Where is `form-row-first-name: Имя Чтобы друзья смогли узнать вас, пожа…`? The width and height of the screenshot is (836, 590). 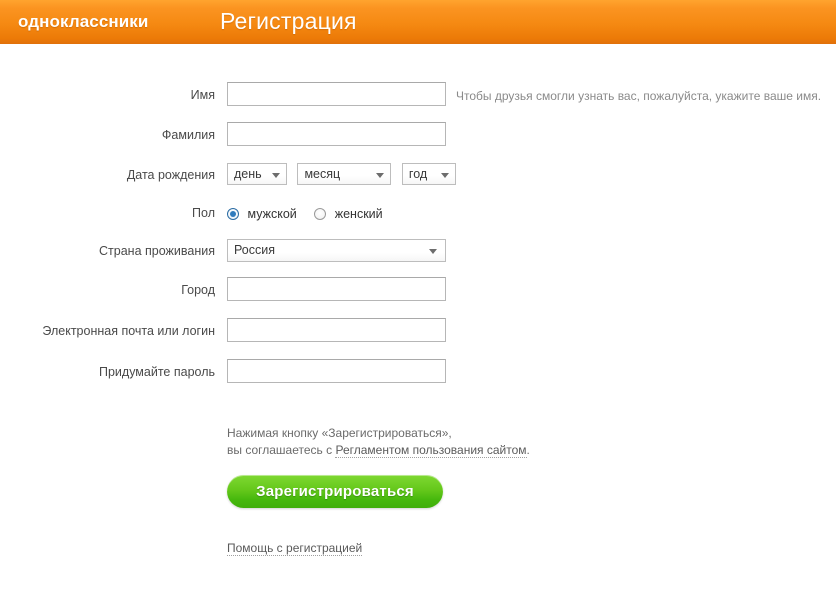
form-row-first-name: Имя Чтобы друзья смогли узнать вас, пожа… is located at coordinates (418, 95).